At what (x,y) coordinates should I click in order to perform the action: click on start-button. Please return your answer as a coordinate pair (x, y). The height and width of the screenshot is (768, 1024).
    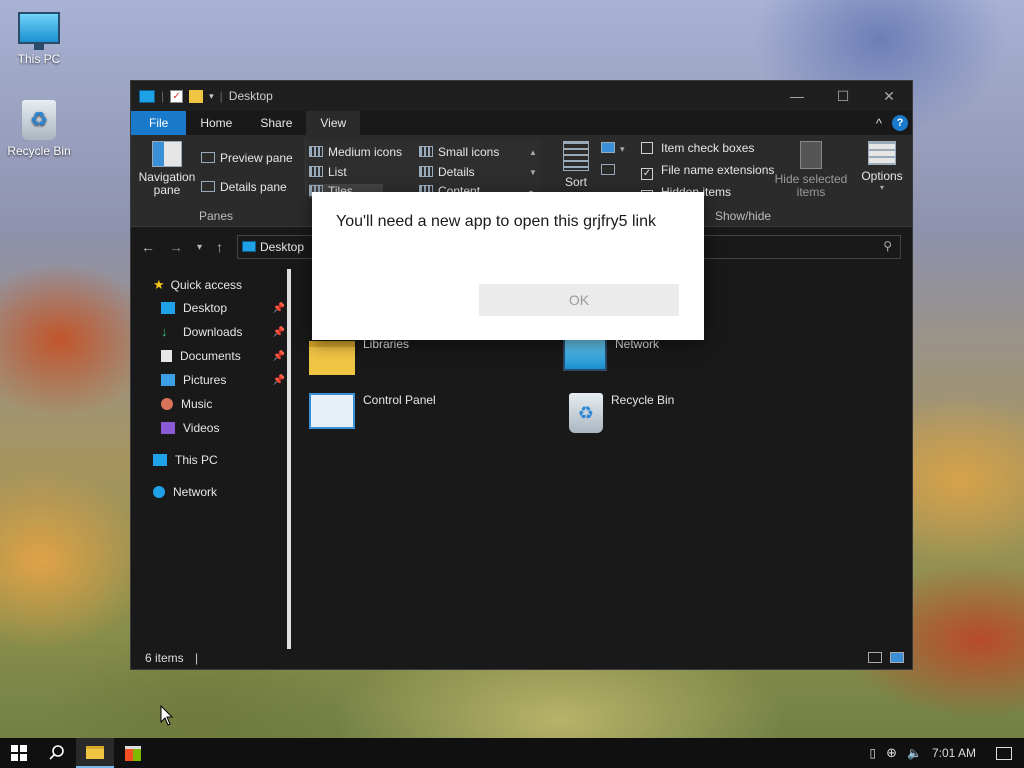
    Looking at the image, I should click on (19, 753).